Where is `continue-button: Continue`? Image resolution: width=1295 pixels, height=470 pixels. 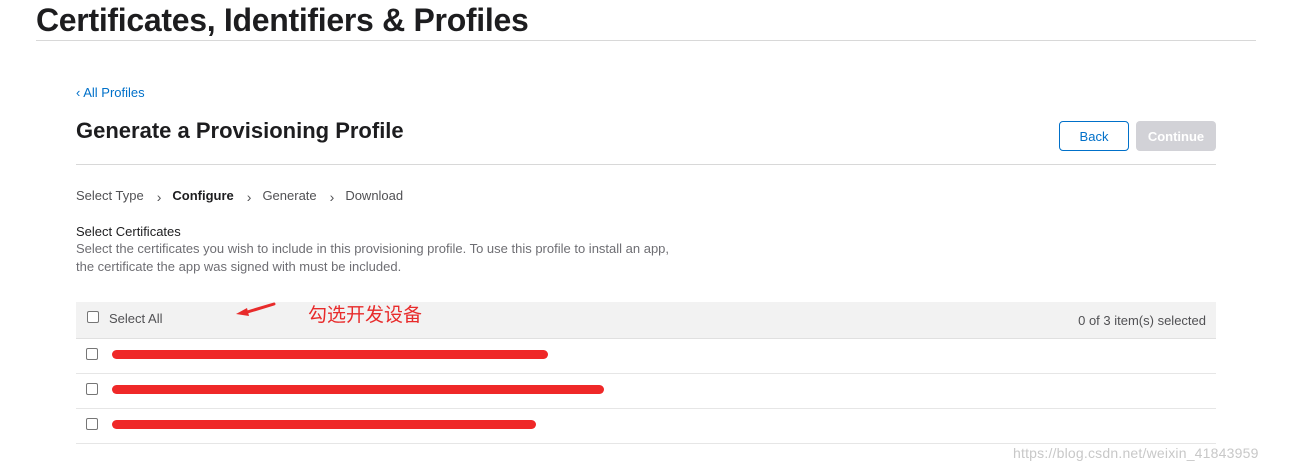 continue-button: Continue is located at coordinates (1176, 136).